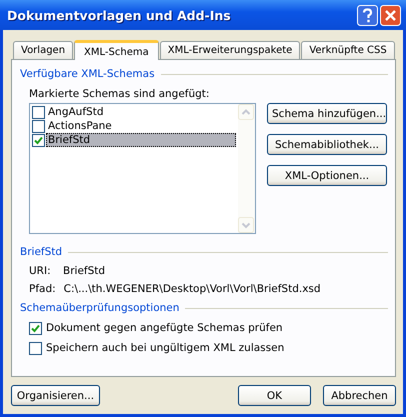  Describe the element at coordinates (164, 328) in the screenshot. I see `checkbox-label: Dokument gegen angefügte Schemas prüfen` at that location.